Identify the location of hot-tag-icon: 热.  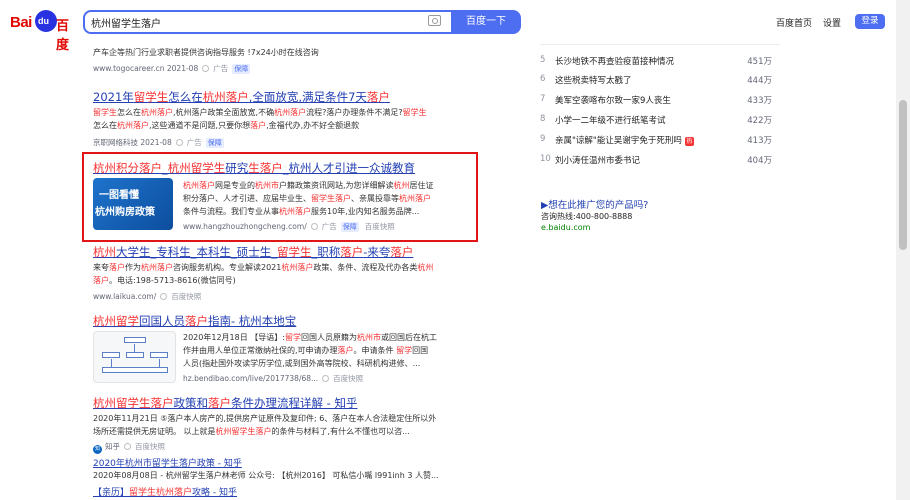
(689, 141).